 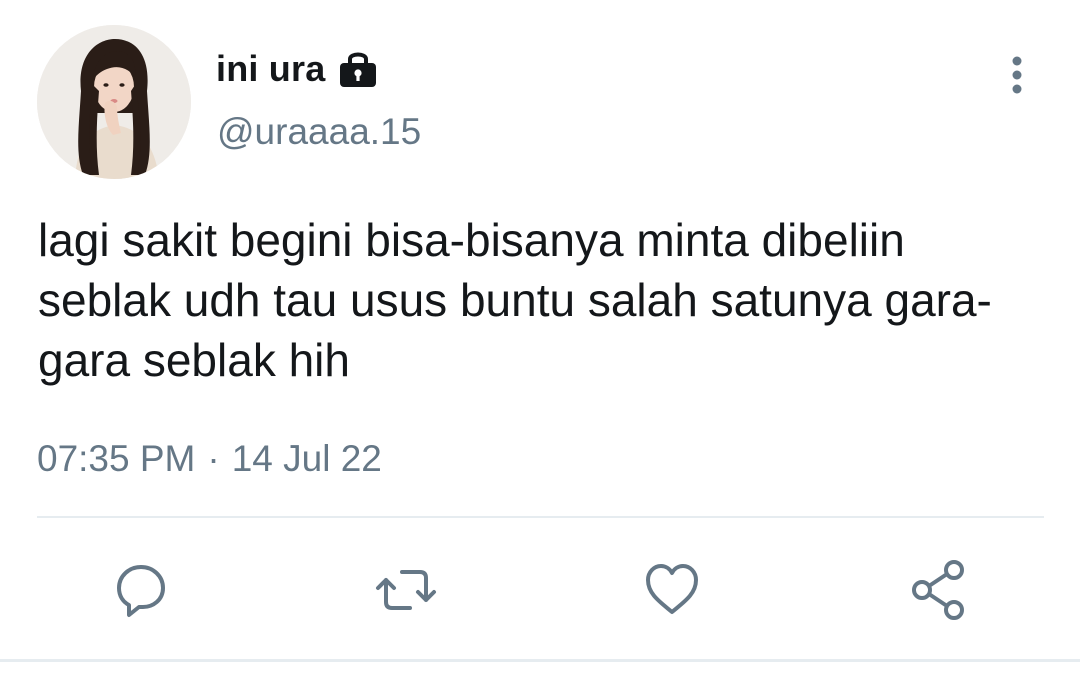 I want to click on avatar-photo, so click(x=114, y=102).